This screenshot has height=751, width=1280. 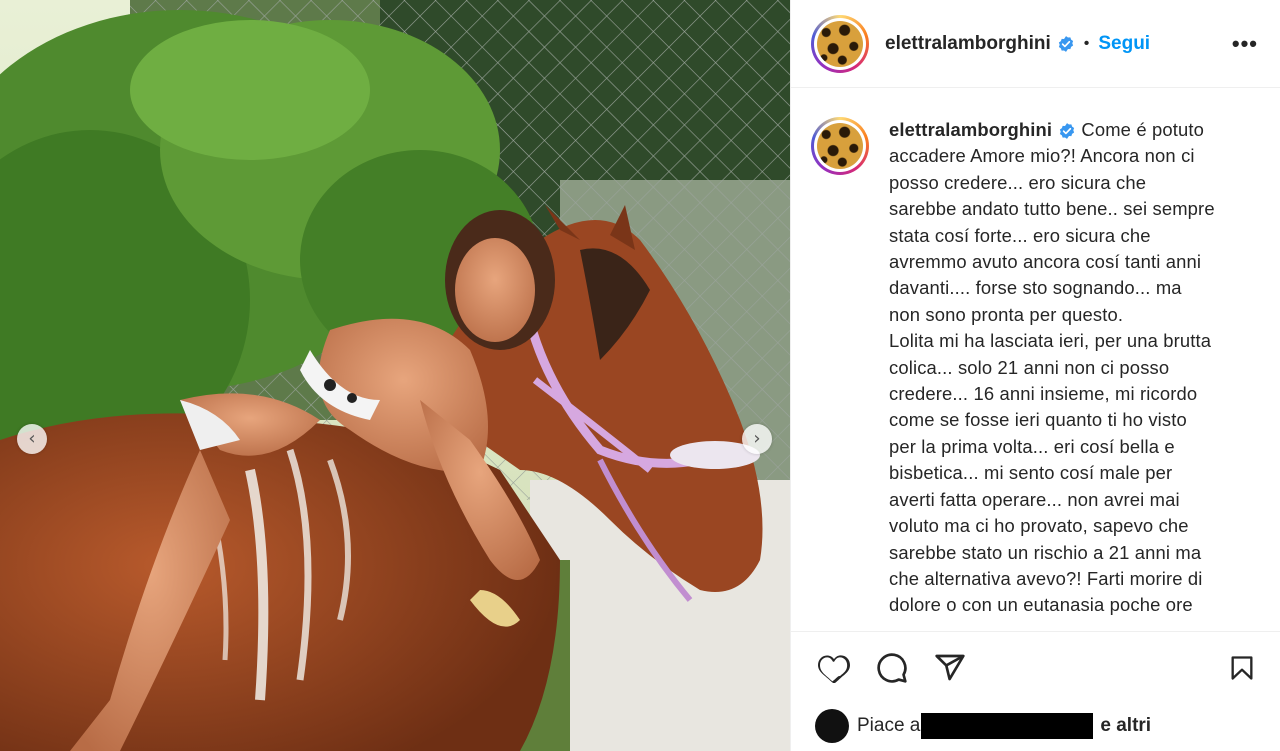 I want to click on heart-icon, so click(x=834, y=668).